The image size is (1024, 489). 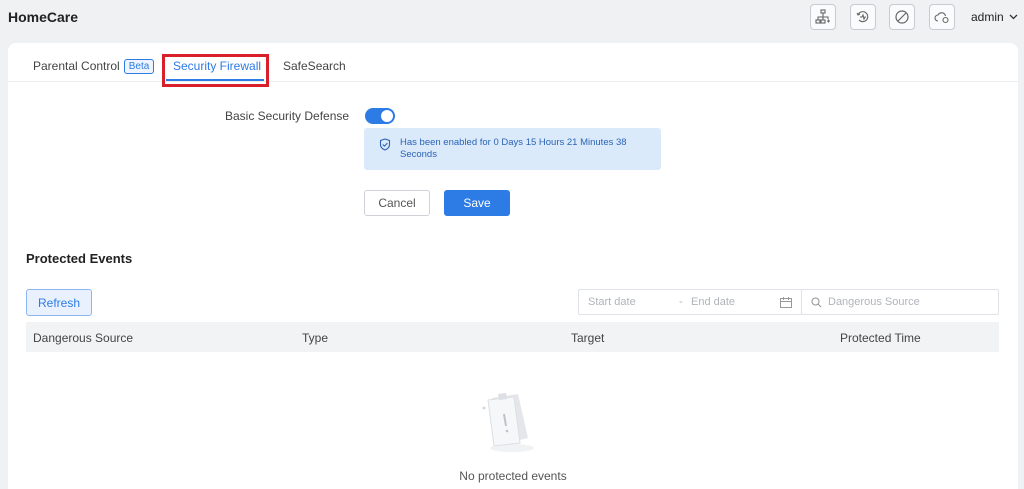 What do you see at coordinates (902, 17) in the screenshot?
I see `blocked-icon` at bounding box center [902, 17].